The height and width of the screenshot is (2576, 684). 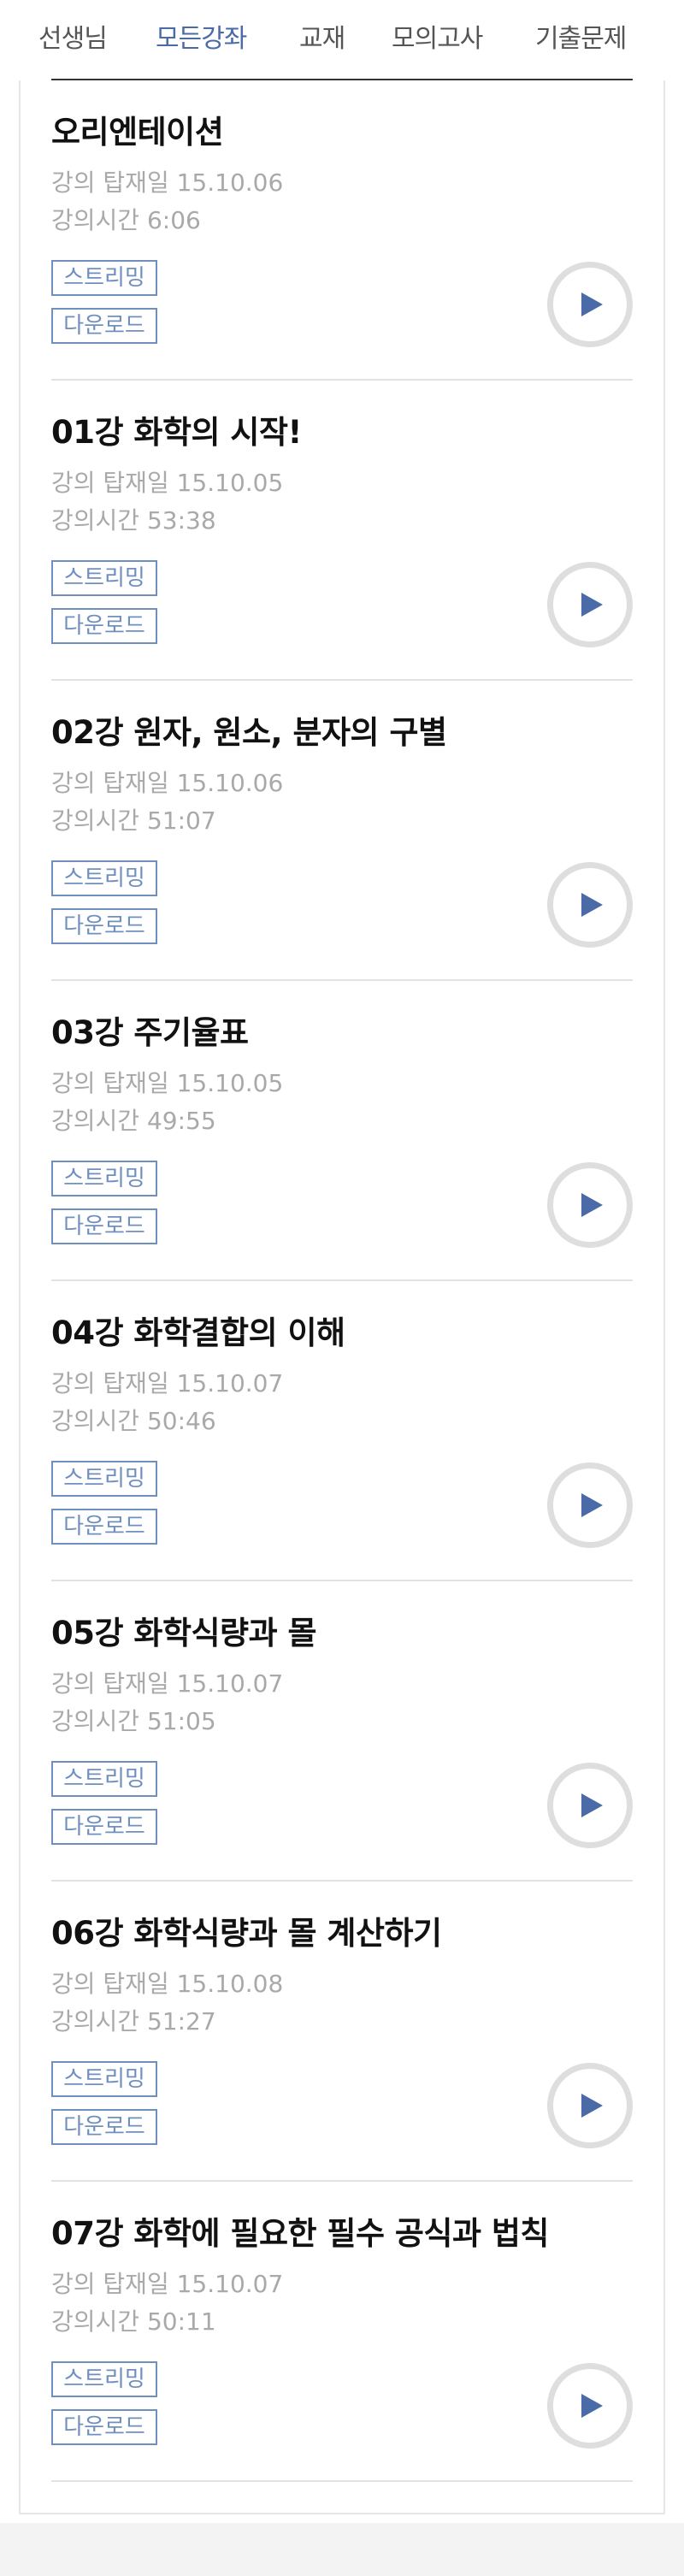 What do you see at coordinates (342, 2549) in the screenshot?
I see `footer-bar` at bounding box center [342, 2549].